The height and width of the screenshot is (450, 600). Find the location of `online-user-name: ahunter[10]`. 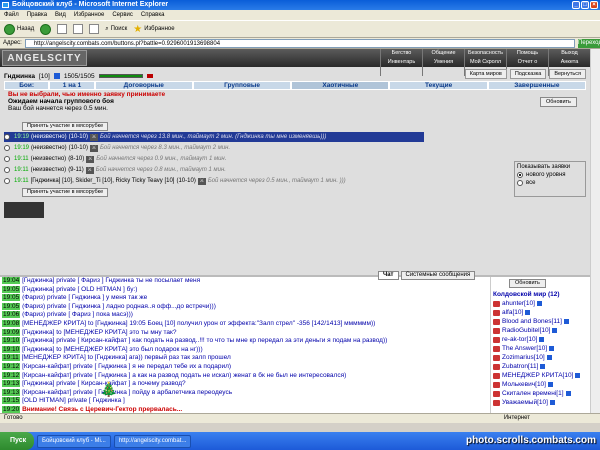

online-user-name: ahunter[10] is located at coordinates (518, 303).